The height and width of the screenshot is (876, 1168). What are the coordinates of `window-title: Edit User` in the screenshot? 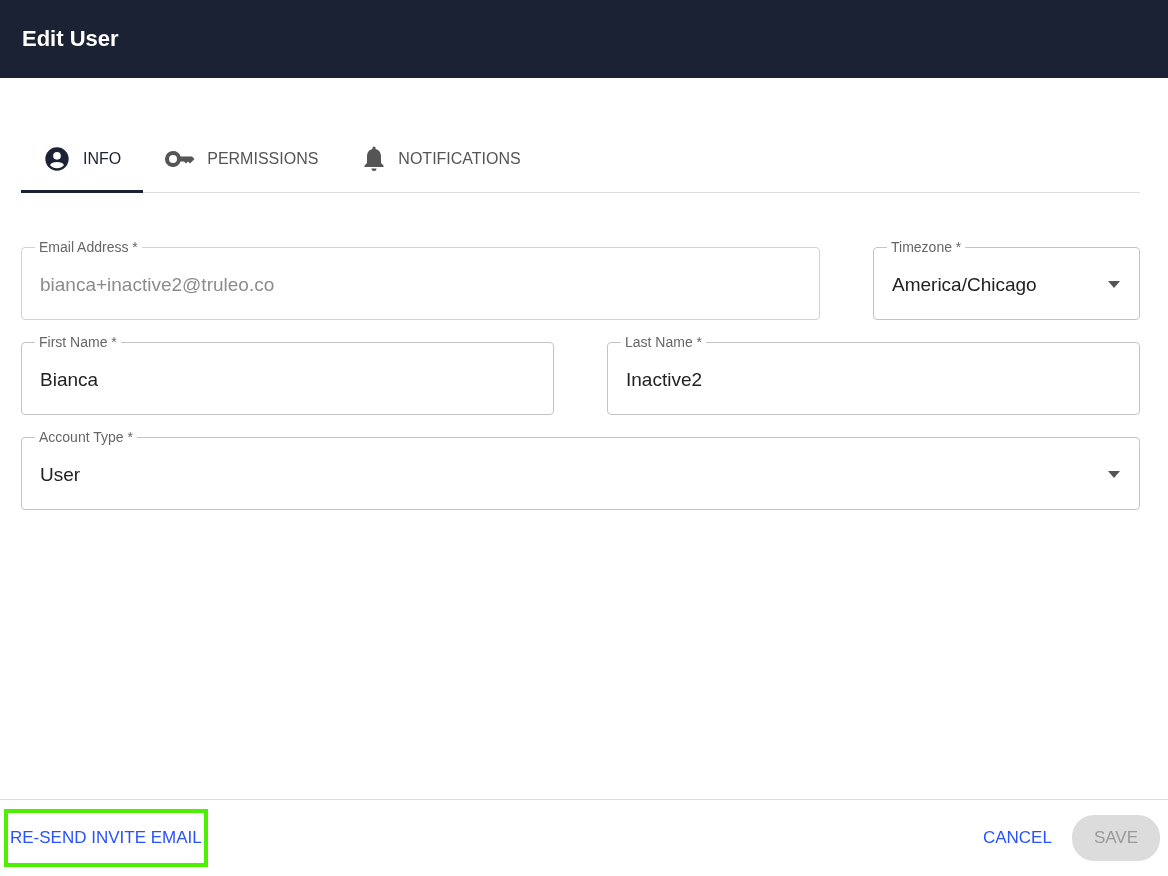 It's located at (70, 39).